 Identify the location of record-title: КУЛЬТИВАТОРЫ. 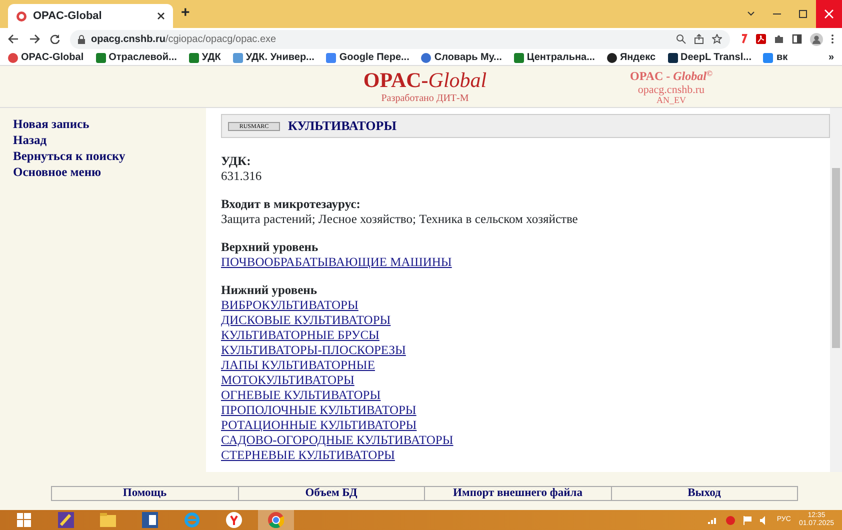
(342, 126).